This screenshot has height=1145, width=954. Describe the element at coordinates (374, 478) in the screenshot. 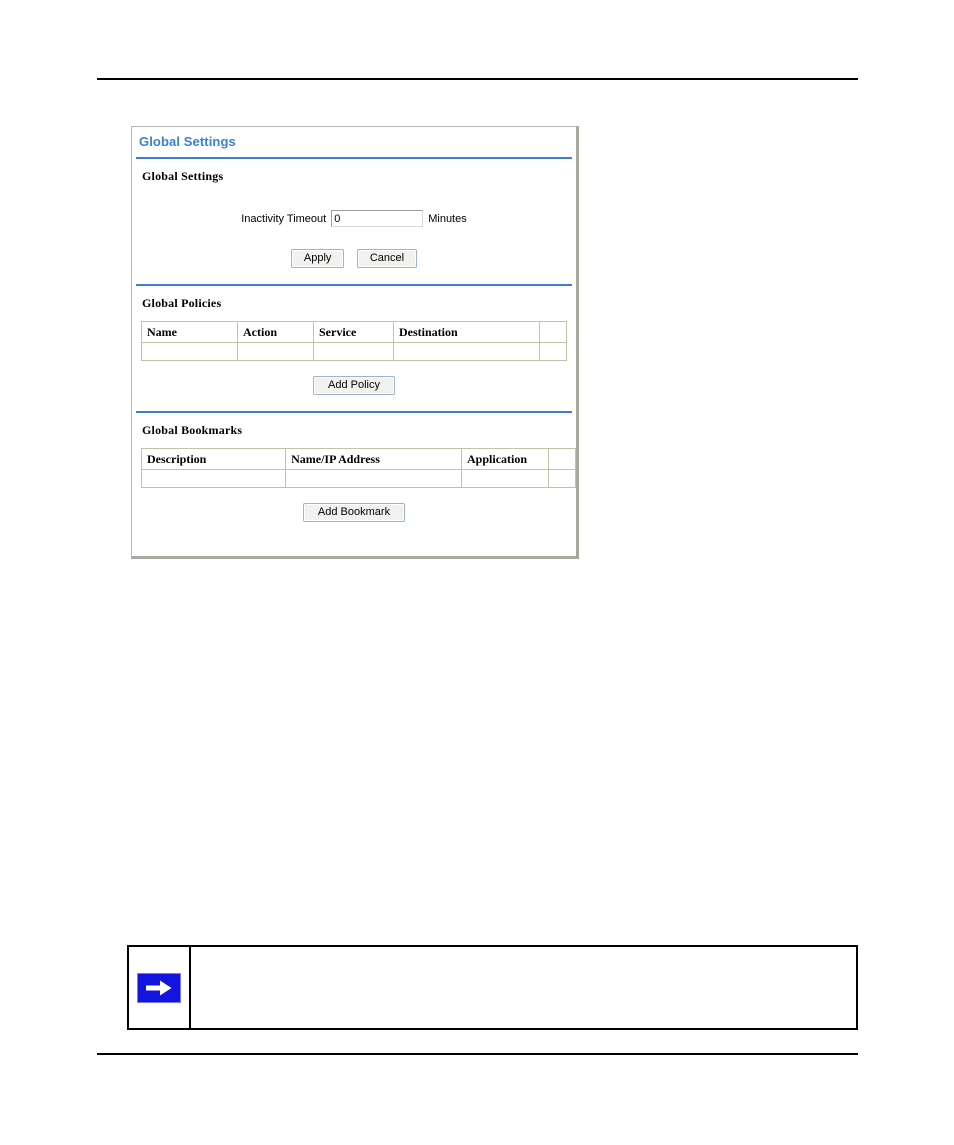

I see `bookmarks-cell-name-ip-address` at that location.